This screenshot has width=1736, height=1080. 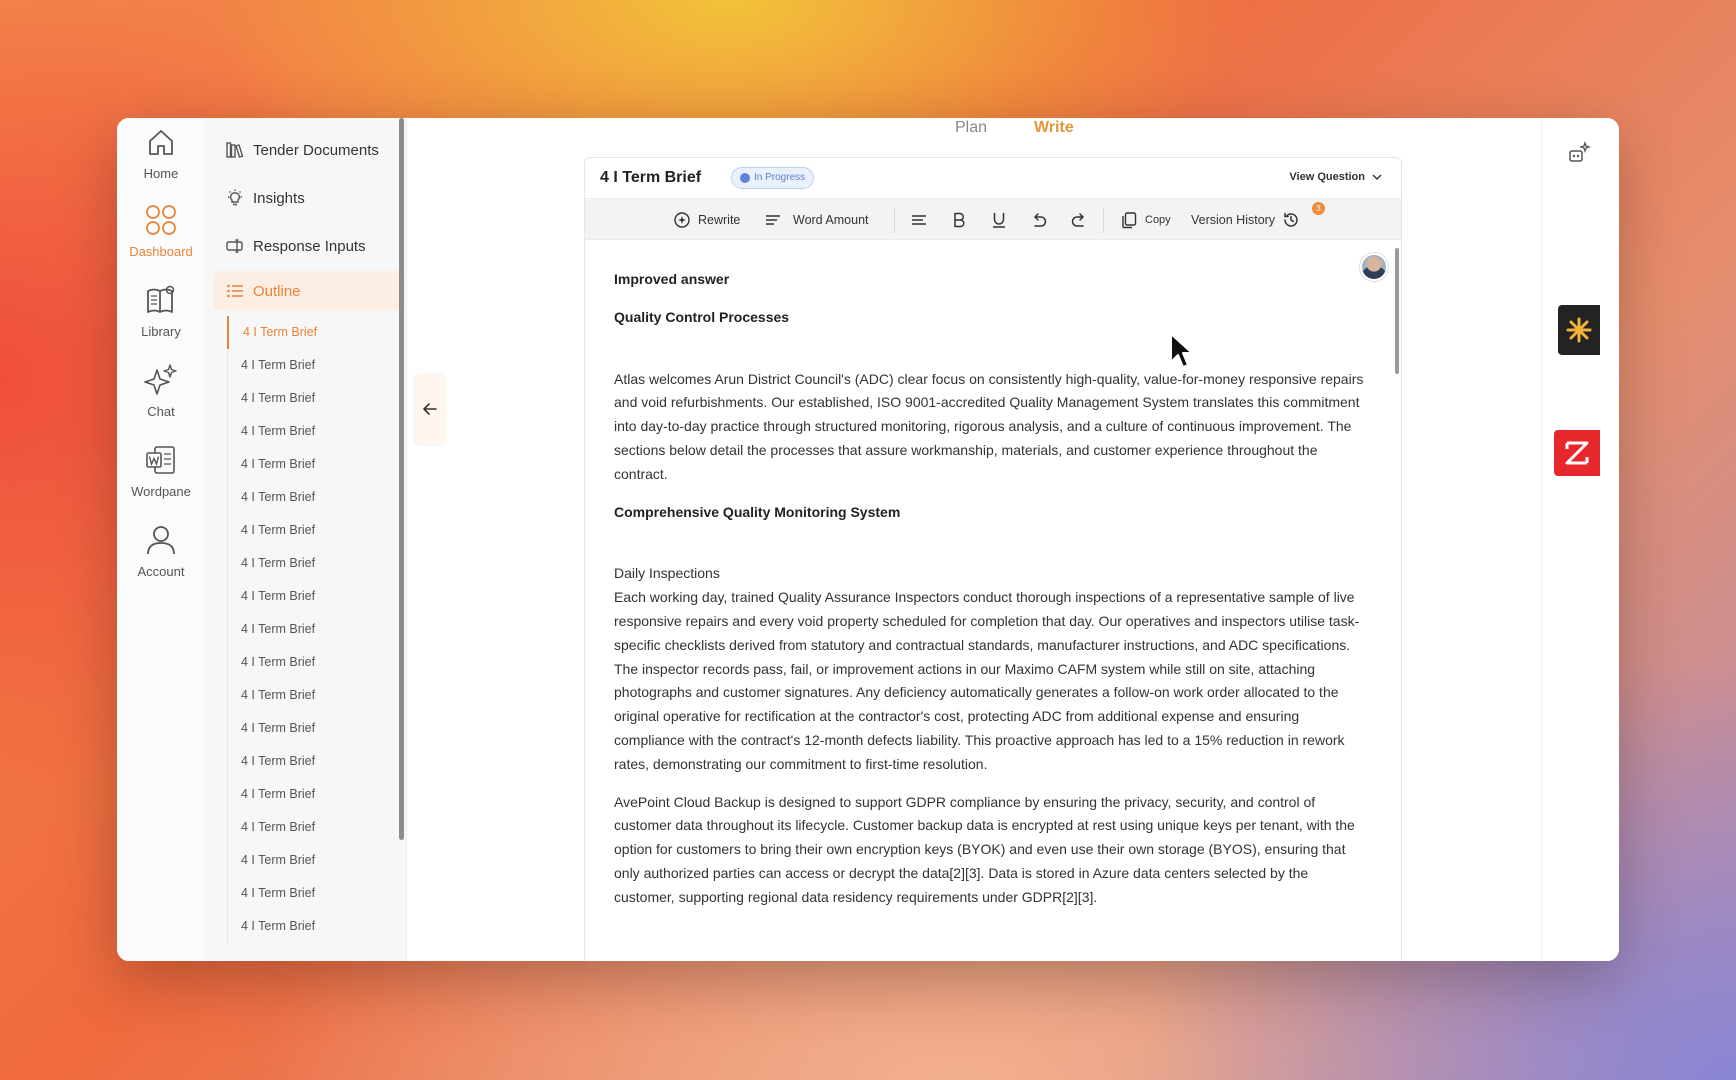 What do you see at coordinates (277, 291) in the screenshot?
I see `nav-outline-label: Outline` at bounding box center [277, 291].